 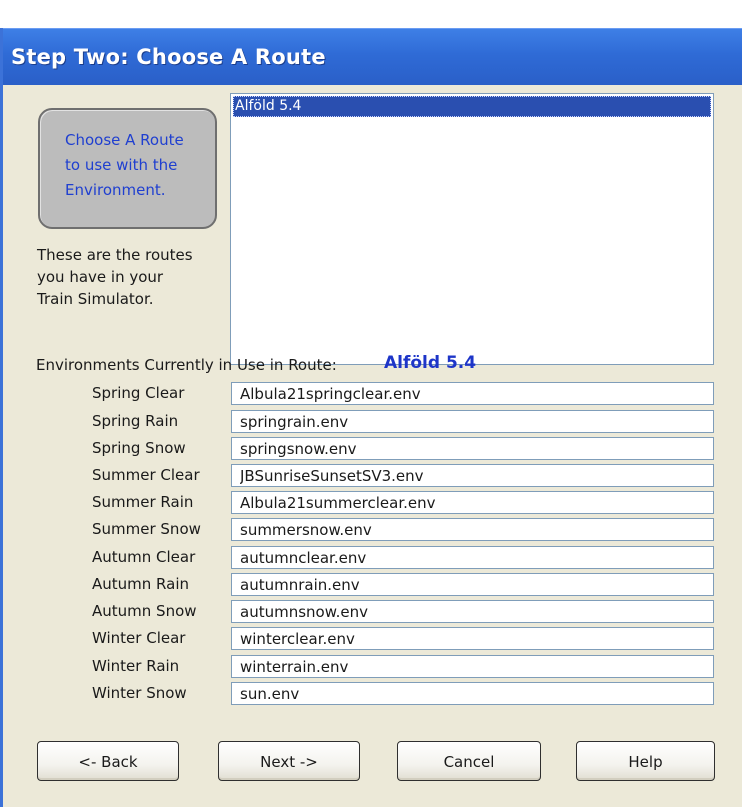 What do you see at coordinates (472, 502) in the screenshot?
I see `env-field-summer-rain` at bounding box center [472, 502].